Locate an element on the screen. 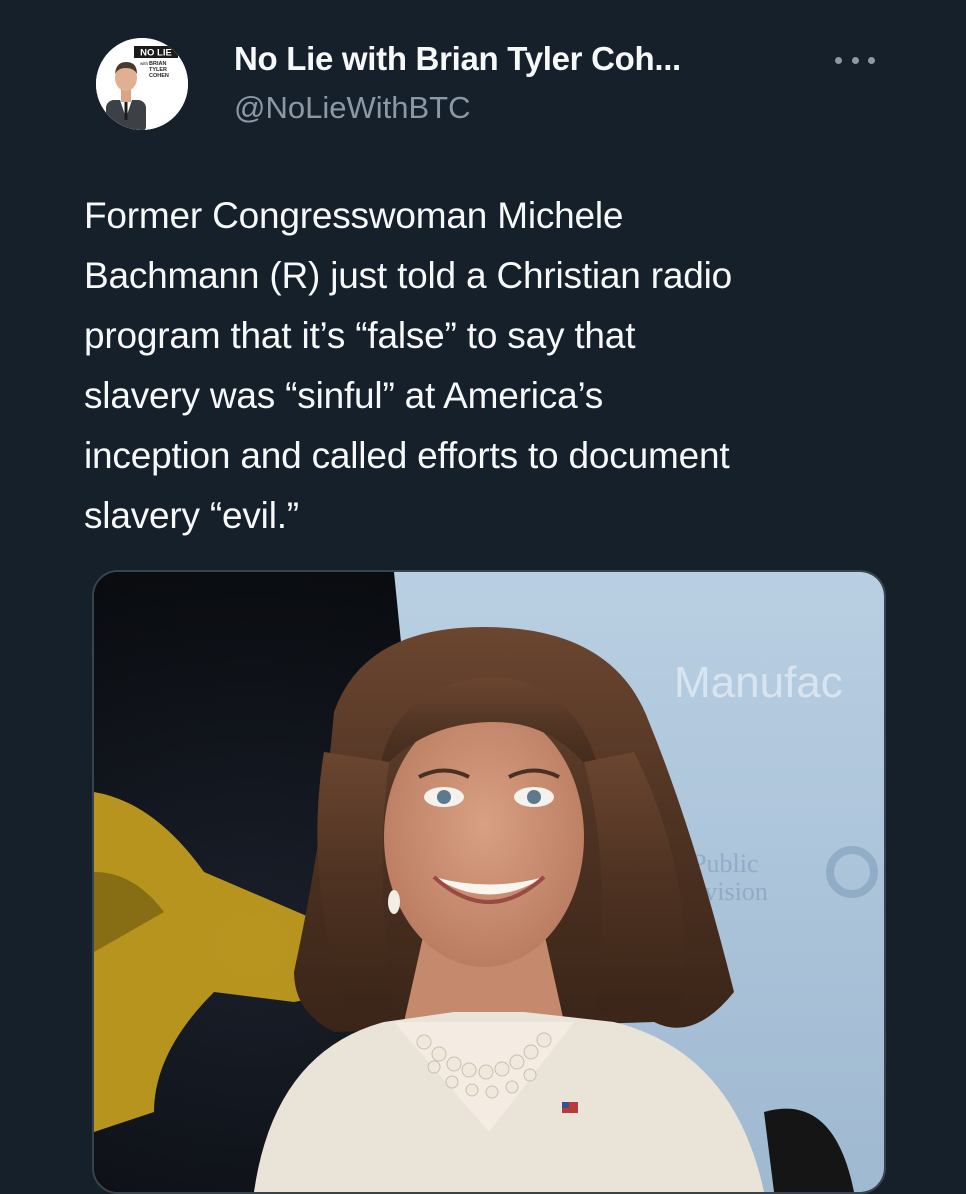  avatar-image: NO LIE with BRIAN TYLER COHEN is located at coordinates (142, 84).